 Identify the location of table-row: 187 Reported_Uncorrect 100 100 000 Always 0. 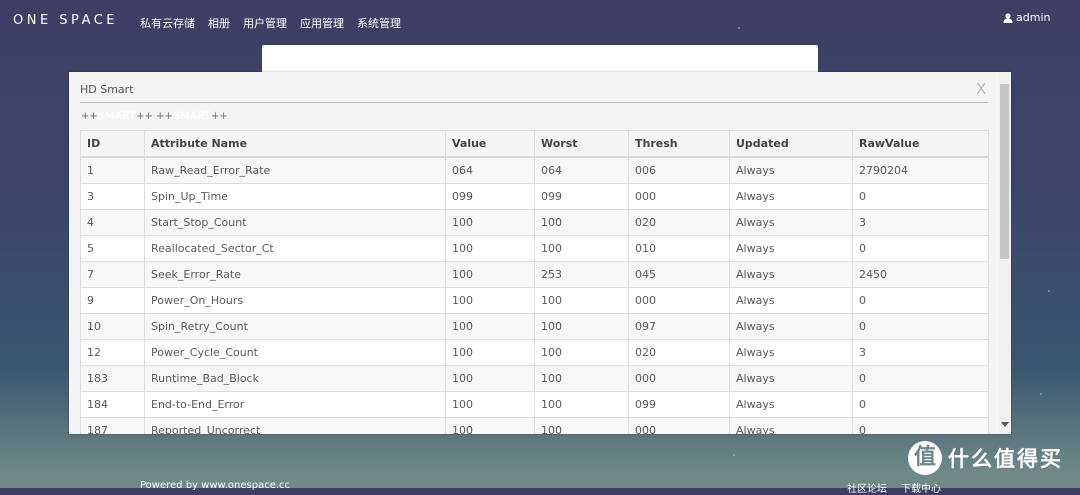
(534, 425).